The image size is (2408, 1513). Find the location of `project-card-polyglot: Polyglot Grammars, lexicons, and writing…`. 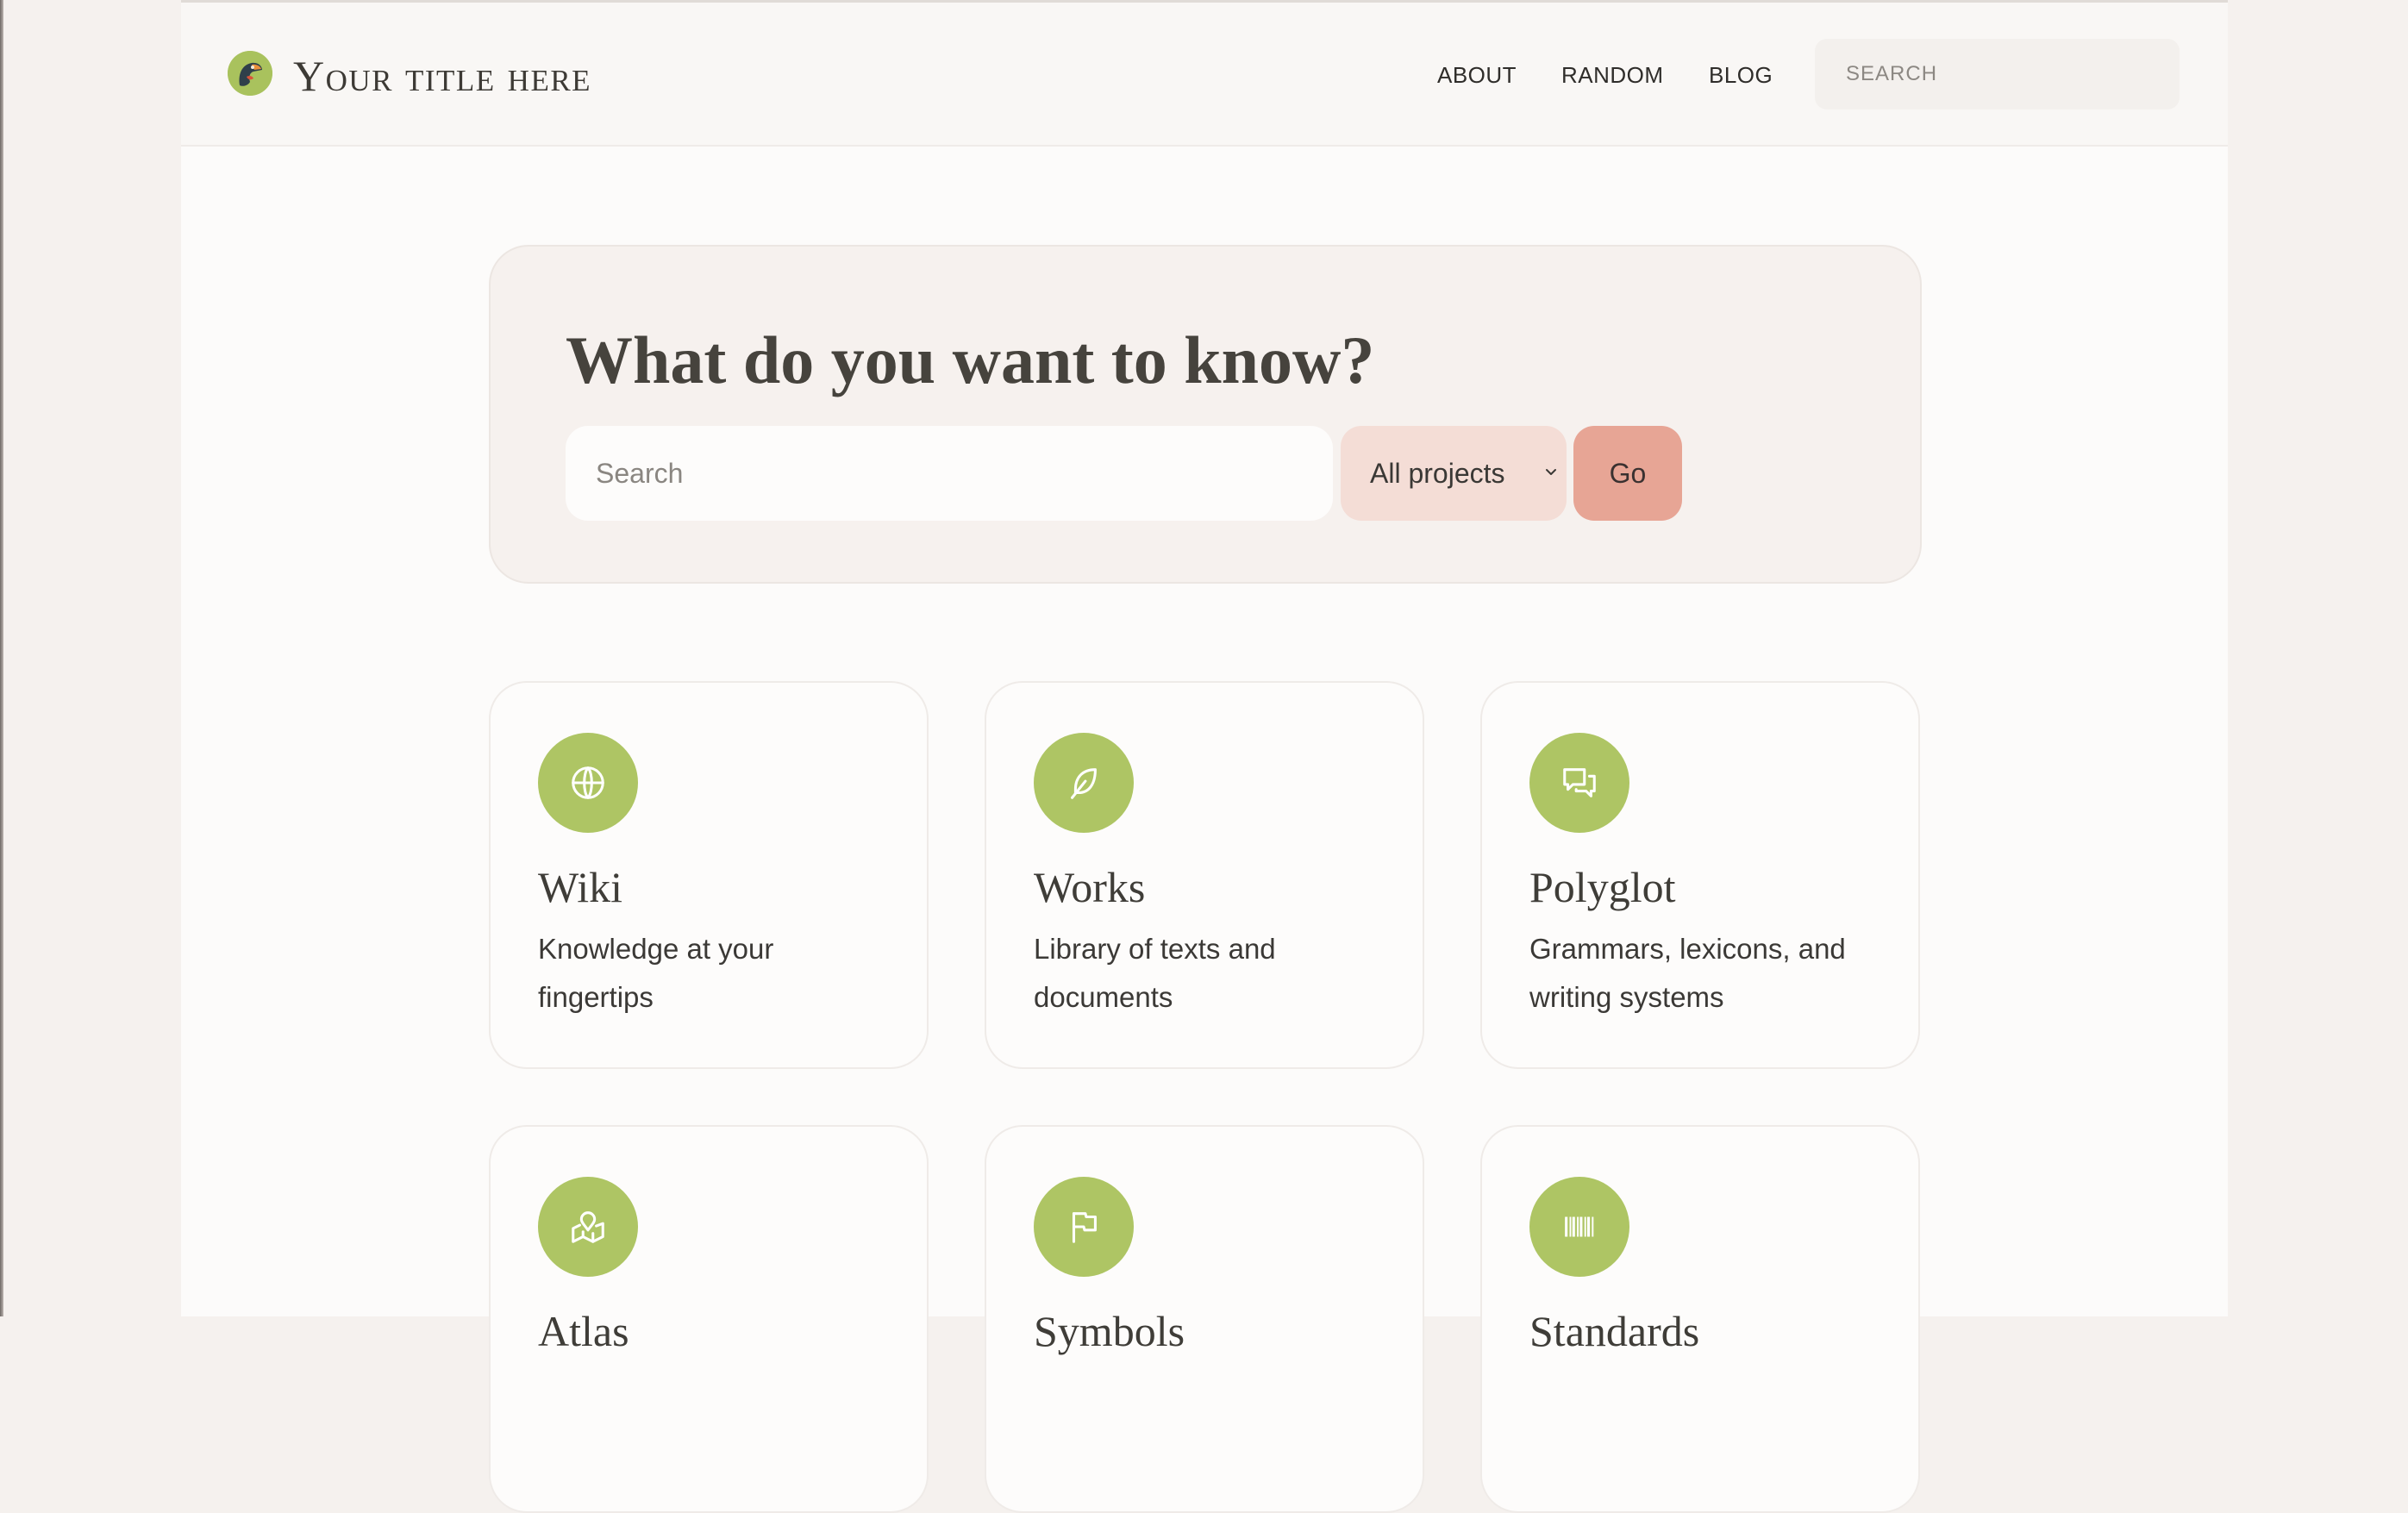

project-card-polyglot: Polyglot Grammars, lexicons, and writing… is located at coordinates (1700, 875).